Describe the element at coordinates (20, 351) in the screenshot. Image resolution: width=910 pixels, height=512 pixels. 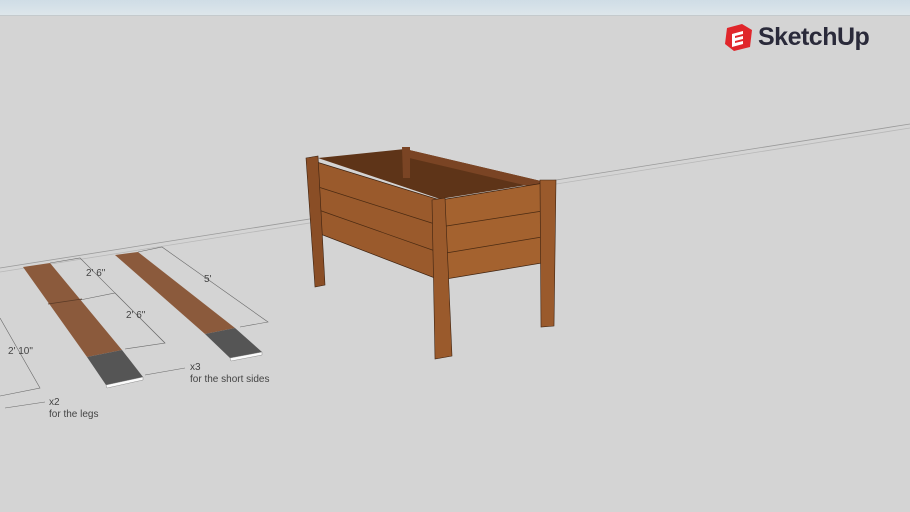
I see `dimension-label: 2' 10"` at that location.